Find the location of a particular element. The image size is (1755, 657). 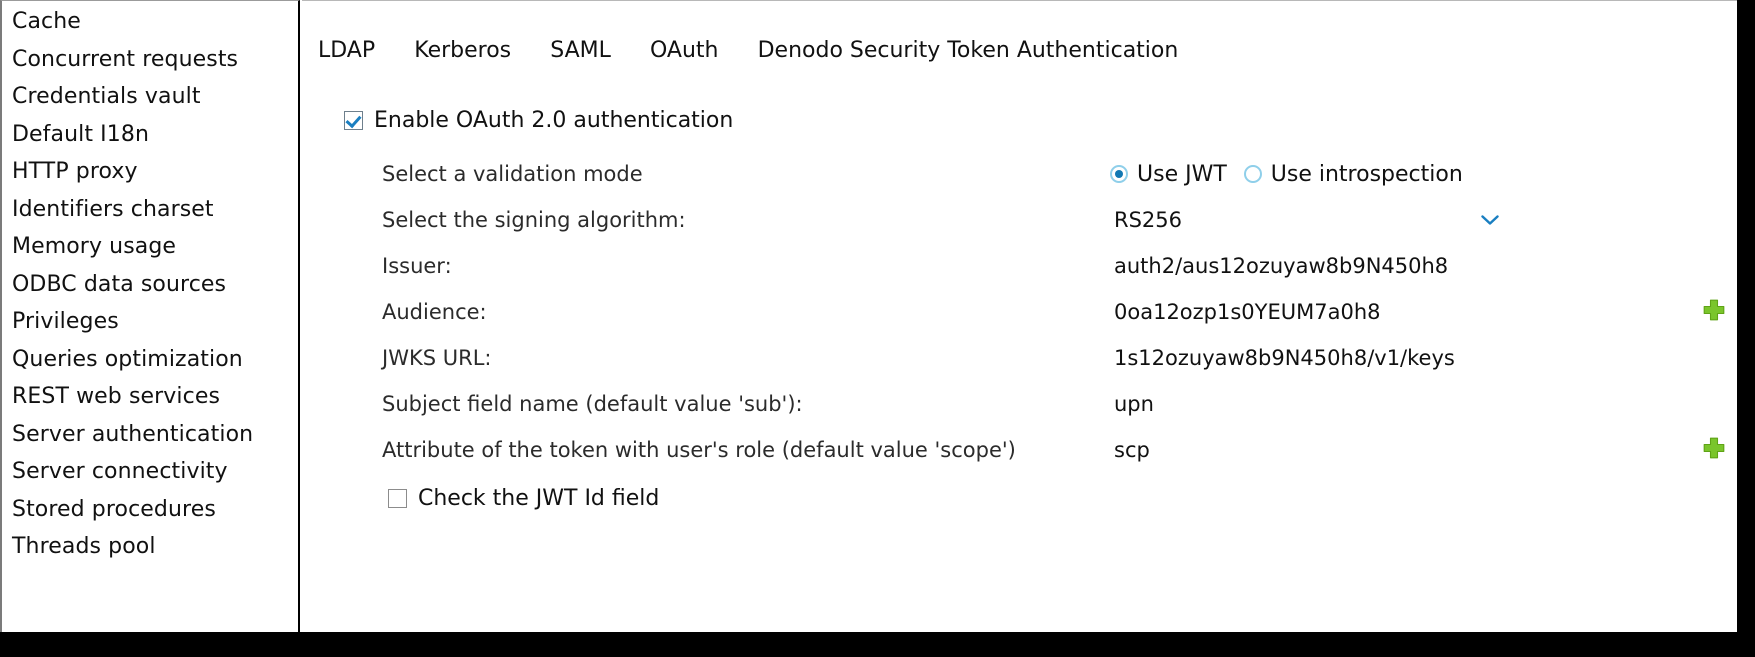

enable-oauth-label: Enable OAuth 2.0 authentication is located at coordinates (554, 120).